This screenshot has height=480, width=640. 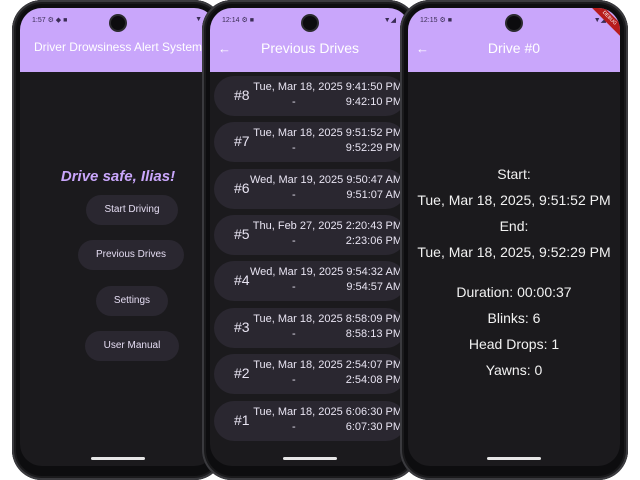 I want to click on drive-number: #1, so click(x=242, y=420).